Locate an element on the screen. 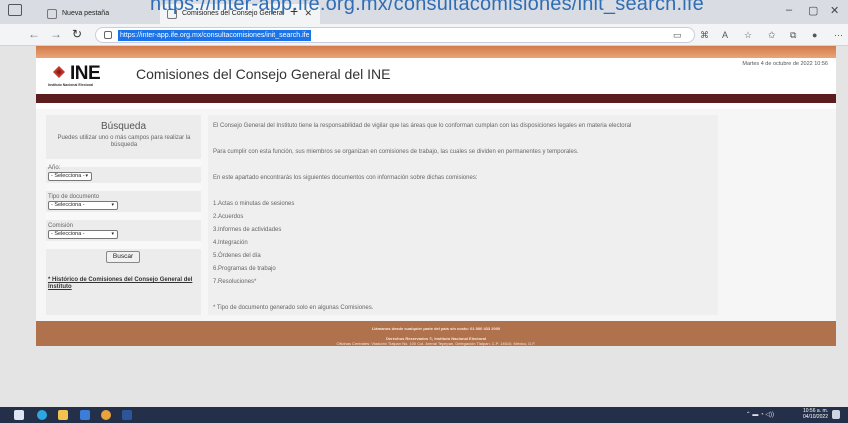 The width and height of the screenshot is (848, 423). taskbar-clock: 10:56 a. m. 04/10/2022 is located at coordinates (815, 414).